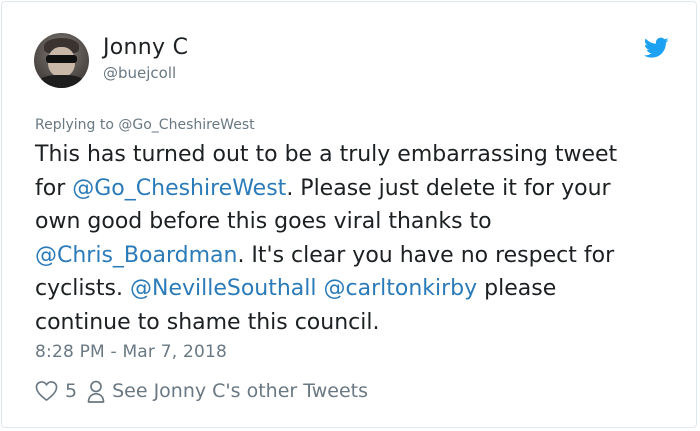  Describe the element at coordinates (145, 47) in the screenshot. I see `author-name: Jonny C` at that location.